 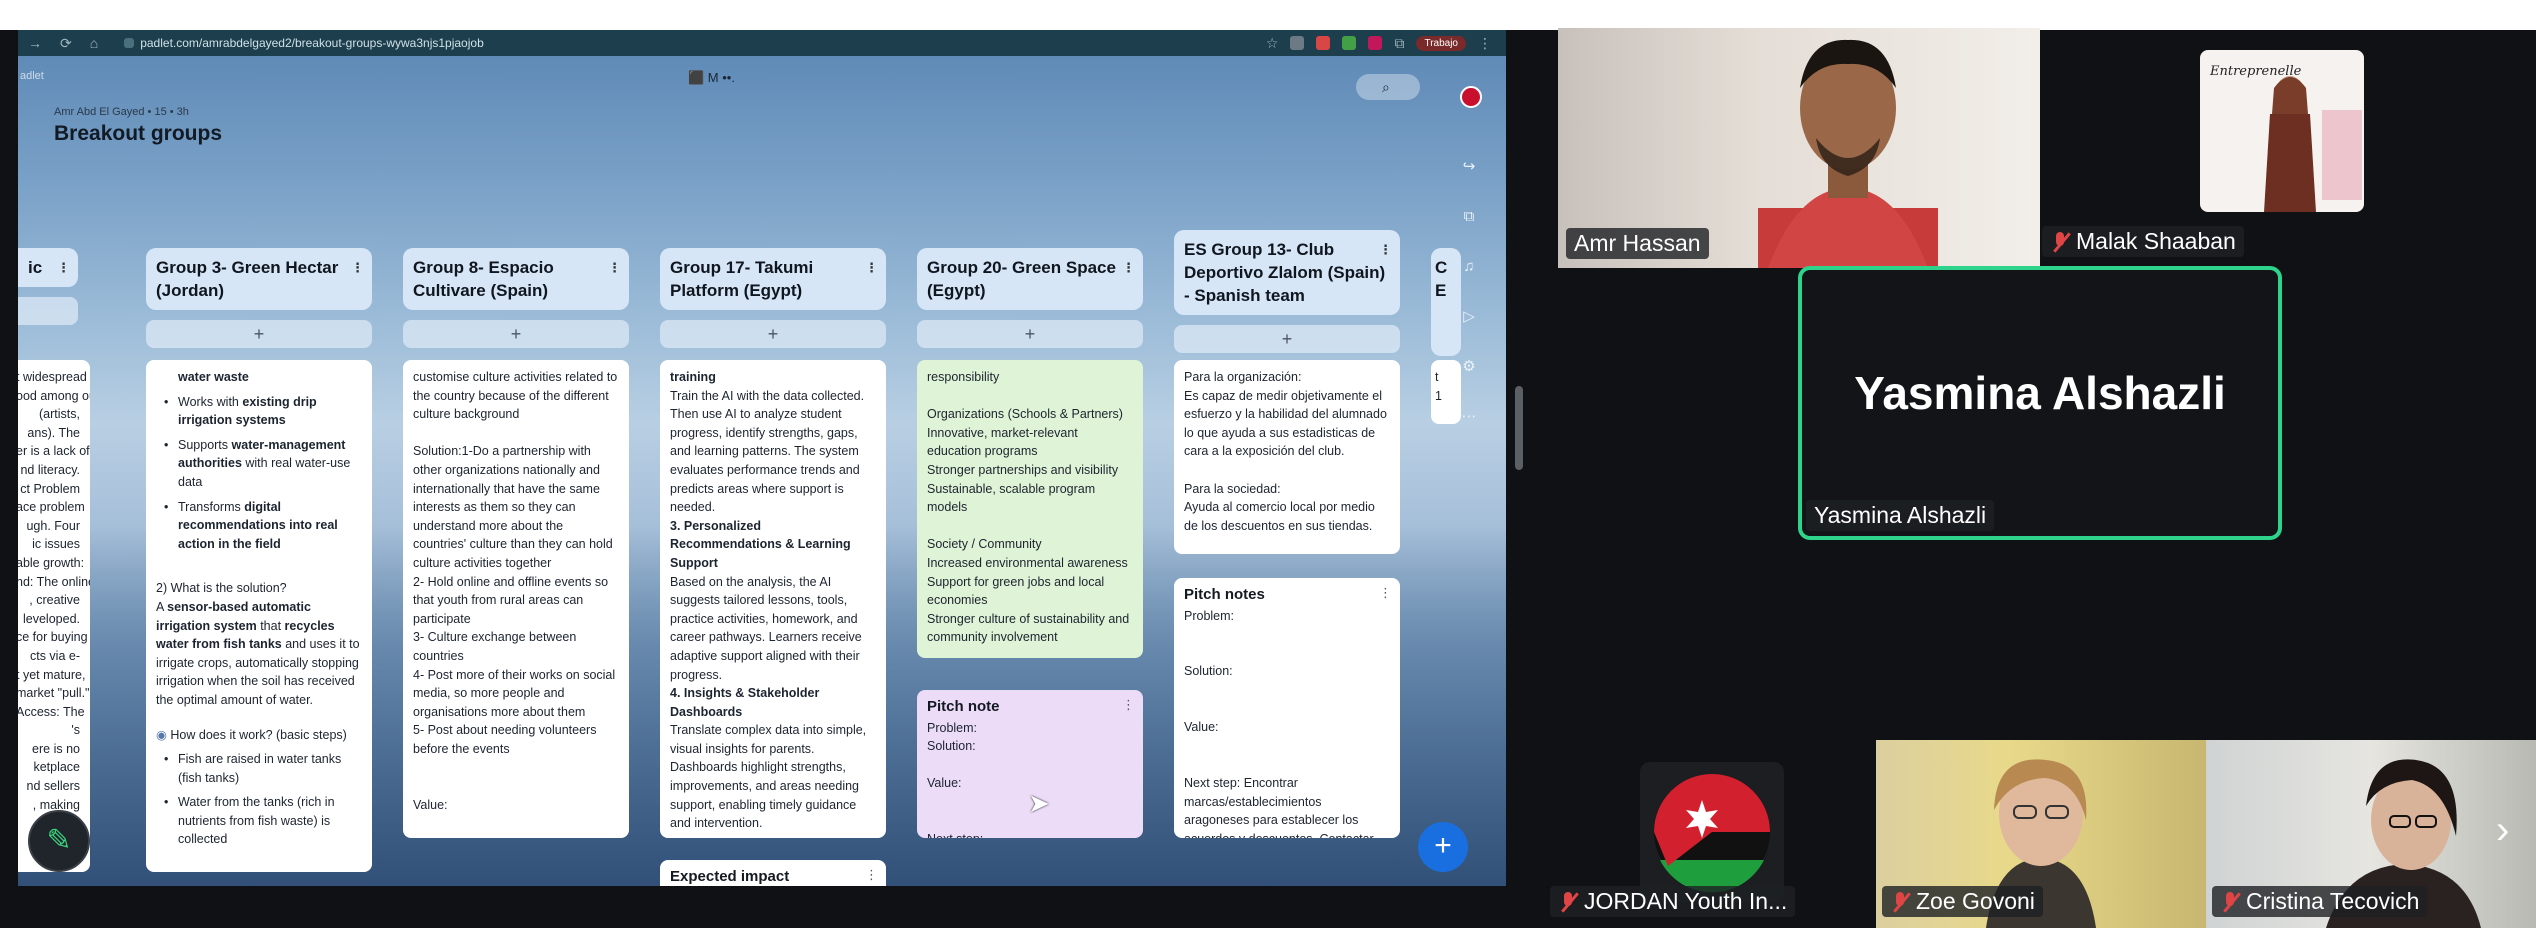 I want to click on jordan-flag-avatar, so click(x=1712, y=833).